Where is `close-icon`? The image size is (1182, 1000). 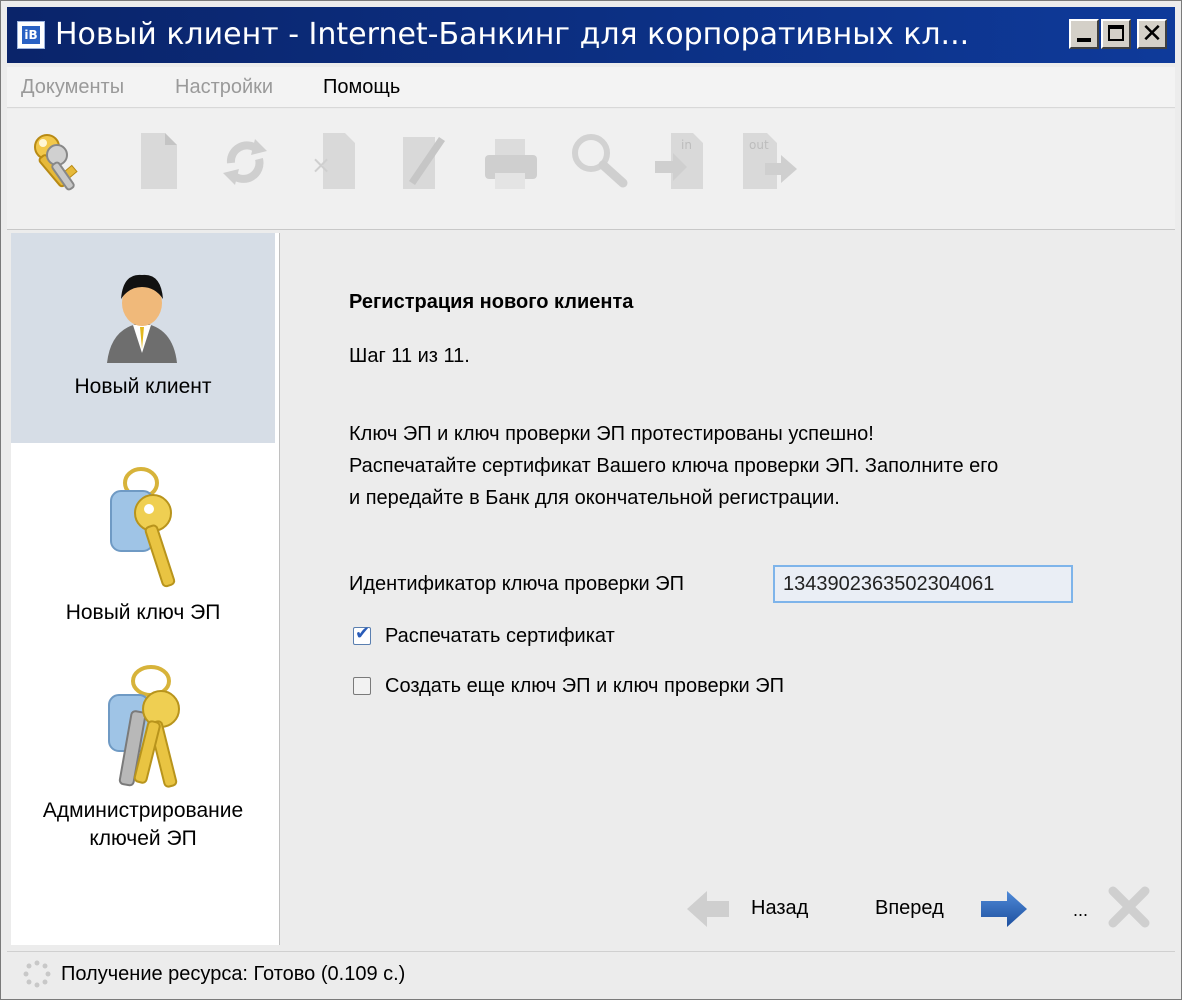 close-icon is located at coordinates (1129, 907).